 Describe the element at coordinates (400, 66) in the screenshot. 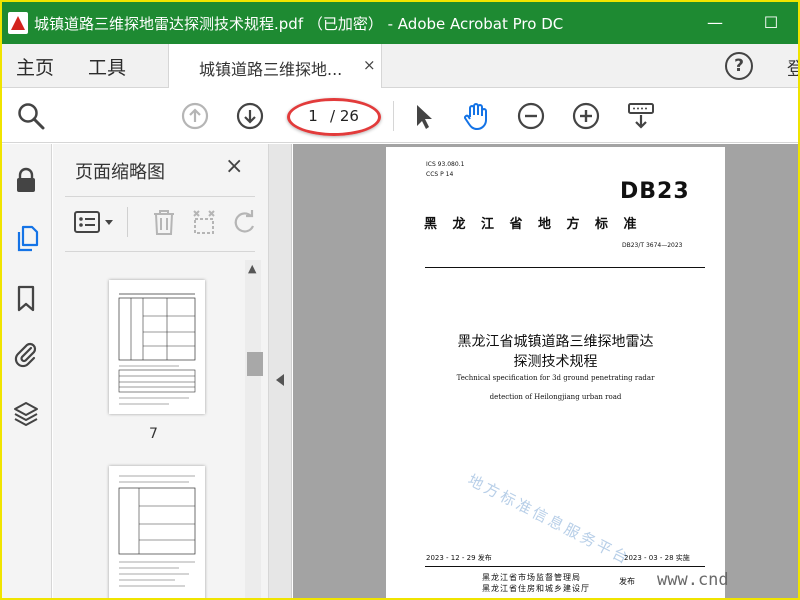

I see `tab-bar: 主页 工具 城镇道路三维探地... × ? 登` at that location.